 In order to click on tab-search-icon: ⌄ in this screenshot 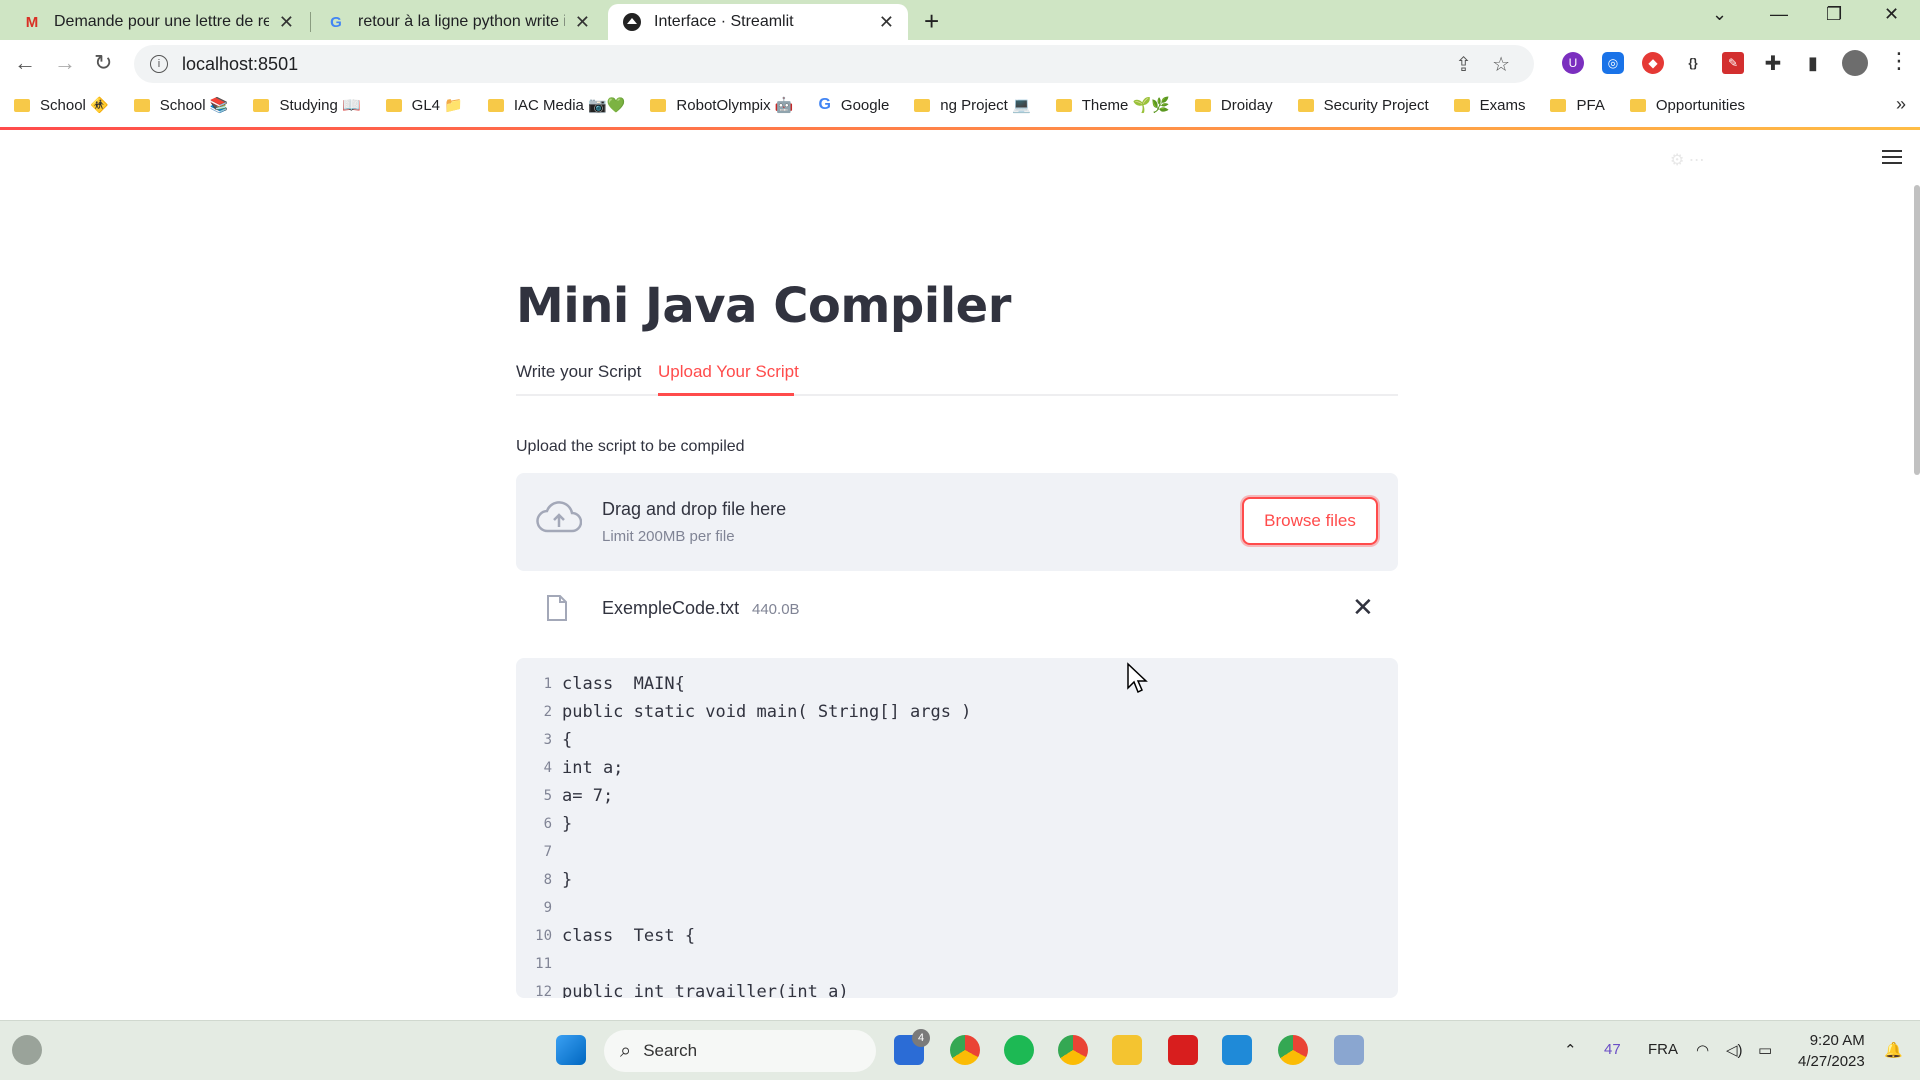, I will do `click(1719, 14)`.